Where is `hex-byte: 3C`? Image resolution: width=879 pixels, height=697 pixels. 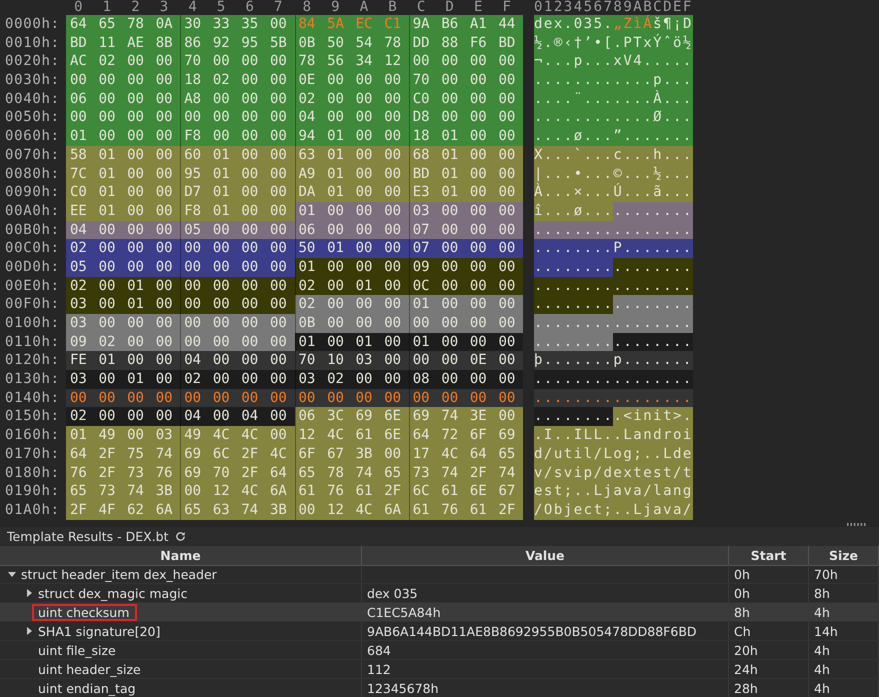
hex-byte: 3C is located at coordinates (337, 416).